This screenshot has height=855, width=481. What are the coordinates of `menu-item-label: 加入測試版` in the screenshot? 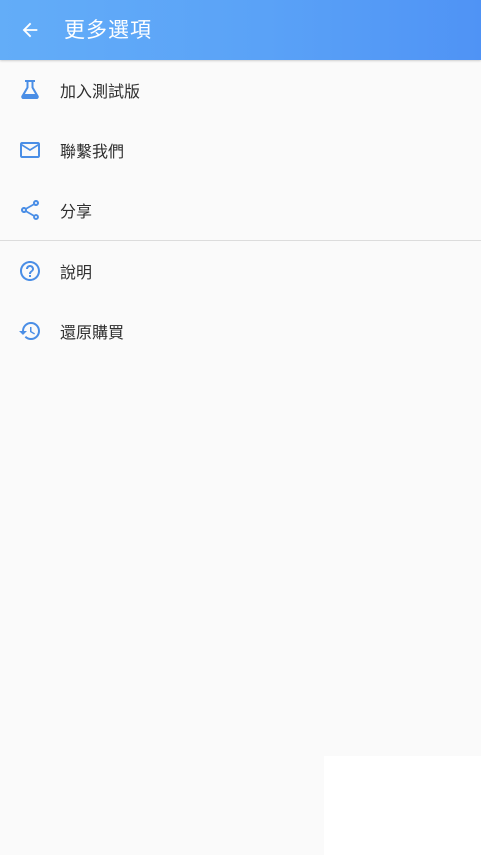 It's located at (100, 91).